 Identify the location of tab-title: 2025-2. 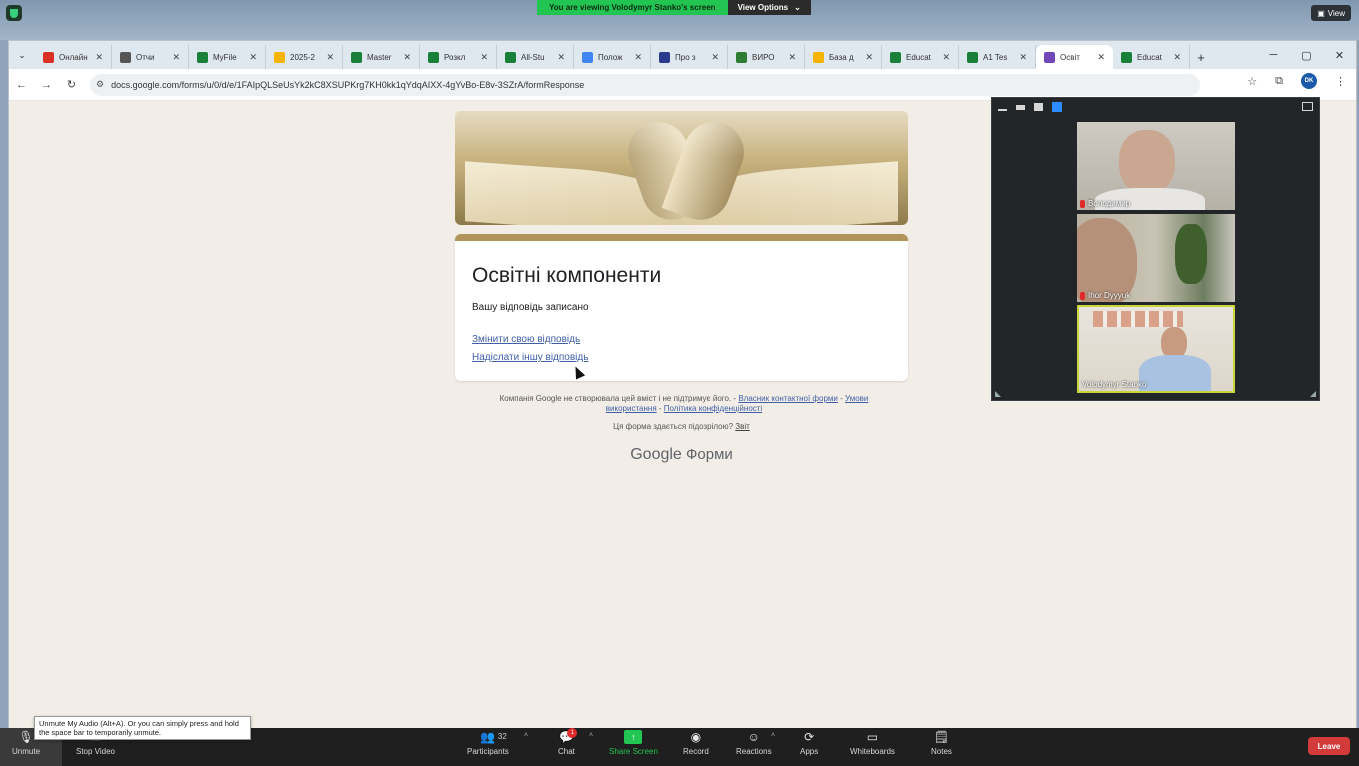
(302, 57).